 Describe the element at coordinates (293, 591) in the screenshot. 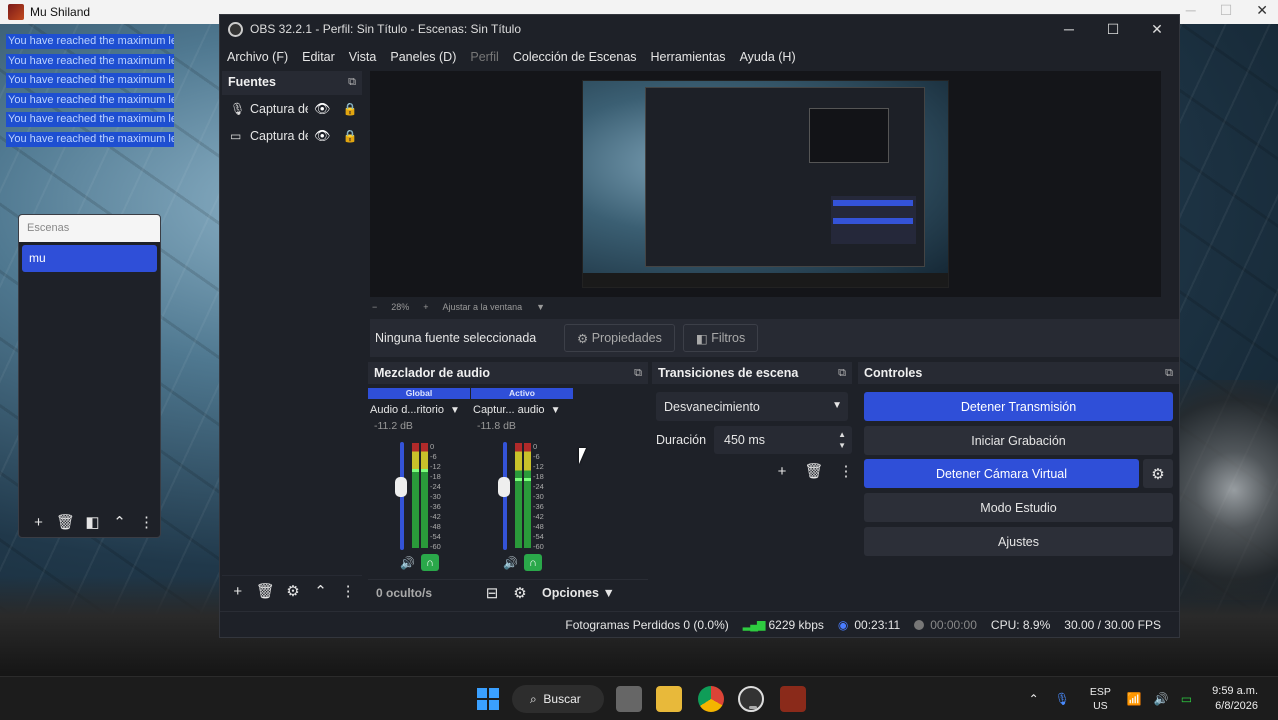

I see `gear-icon: ⚙` at that location.